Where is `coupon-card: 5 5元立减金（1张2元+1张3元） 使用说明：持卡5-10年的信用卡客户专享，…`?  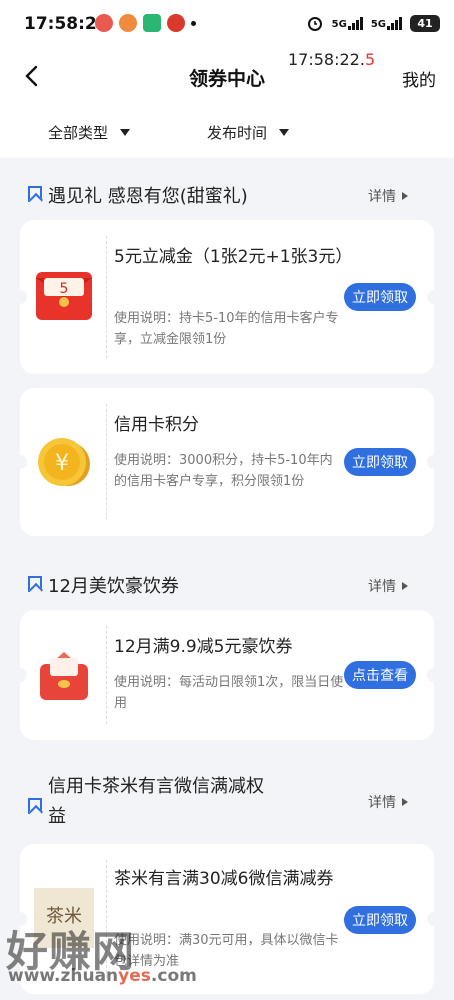 coupon-card: 5 5元立减金（1张2元+1张3元） 使用说明：持卡5-10年的信用卡客户专享，… is located at coordinates (227, 297).